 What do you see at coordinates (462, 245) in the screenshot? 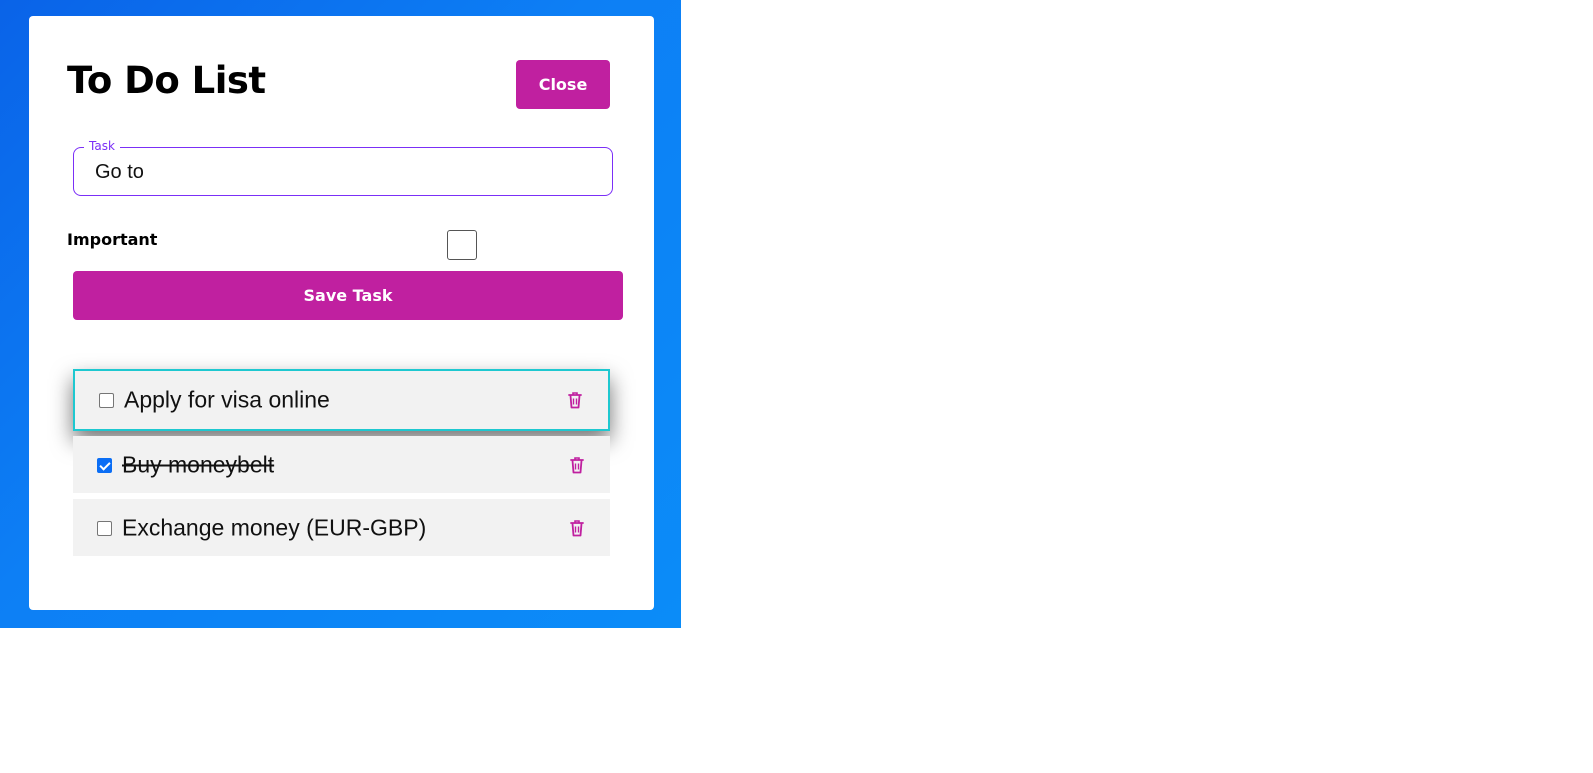
I see `important-checkbox` at bounding box center [462, 245].